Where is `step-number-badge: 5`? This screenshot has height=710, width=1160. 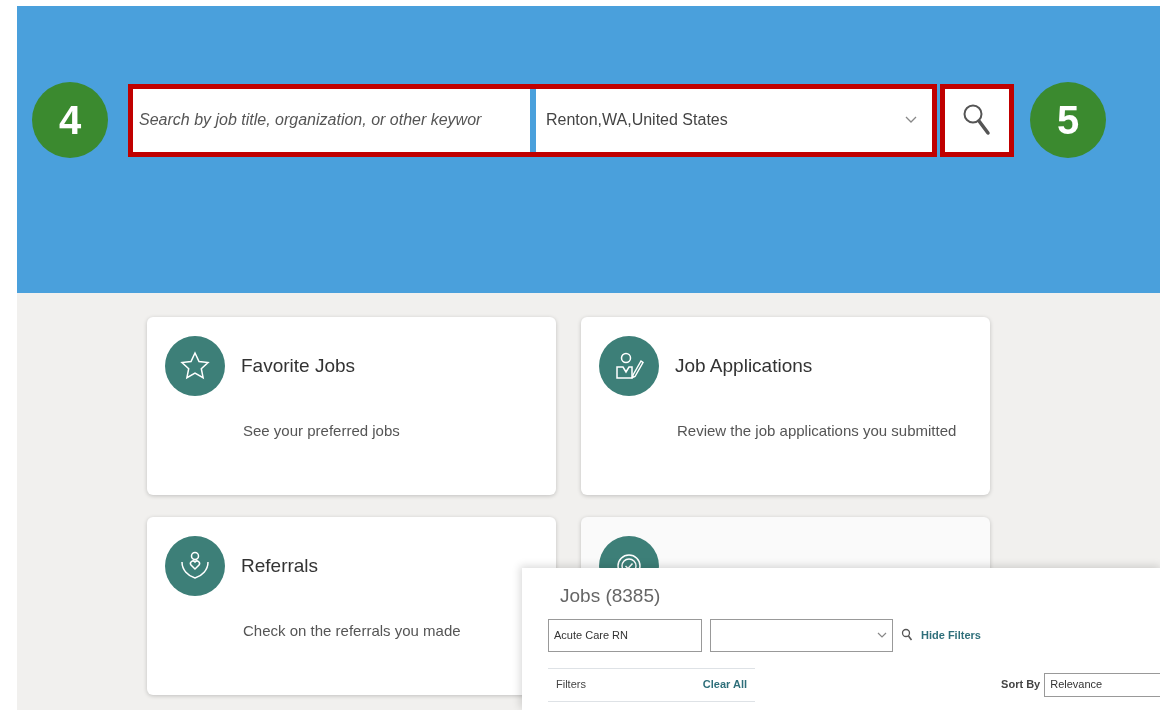 step-number-badge: 5 is located at coordinates (1068, 120).